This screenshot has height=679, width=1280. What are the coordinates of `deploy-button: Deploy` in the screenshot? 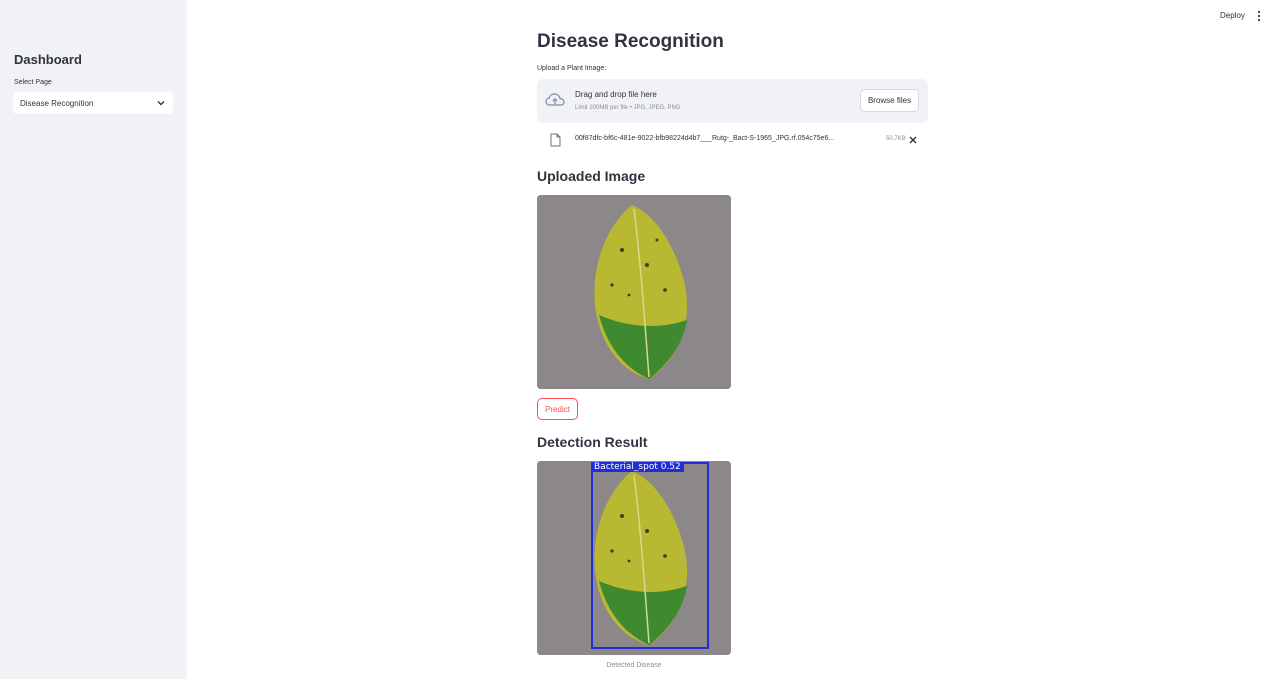 It's located at (1232, 15).